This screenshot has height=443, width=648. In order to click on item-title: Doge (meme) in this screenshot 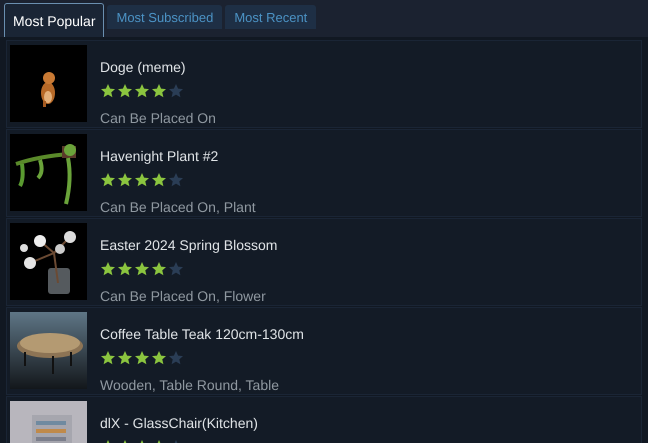, I will do `click(158, 67)`.